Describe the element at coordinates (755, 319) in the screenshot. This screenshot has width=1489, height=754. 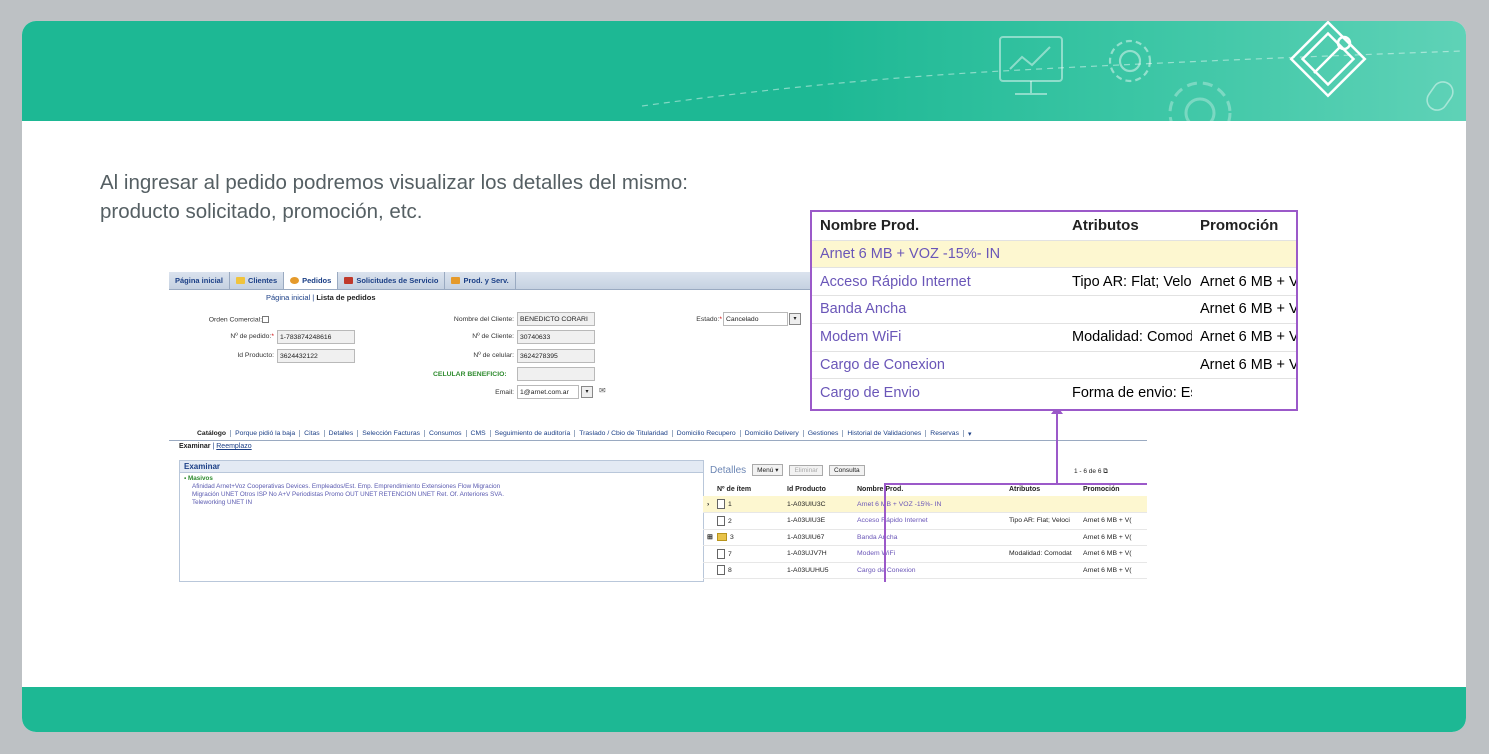
I see `estado-select: Cancelado` at that location.